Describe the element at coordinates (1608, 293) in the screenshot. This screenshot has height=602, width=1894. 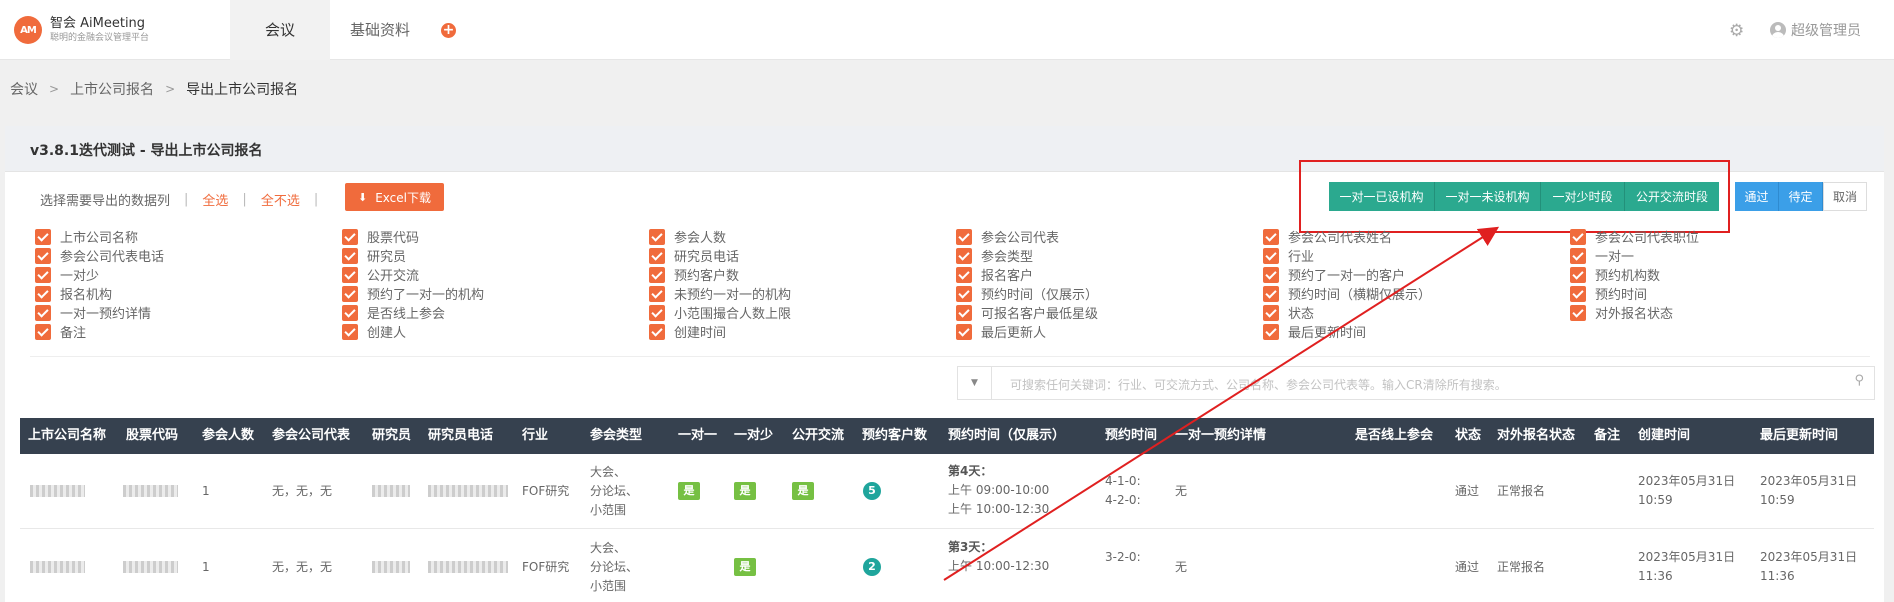
I see `column-checkbox: 预约时间` at that location.